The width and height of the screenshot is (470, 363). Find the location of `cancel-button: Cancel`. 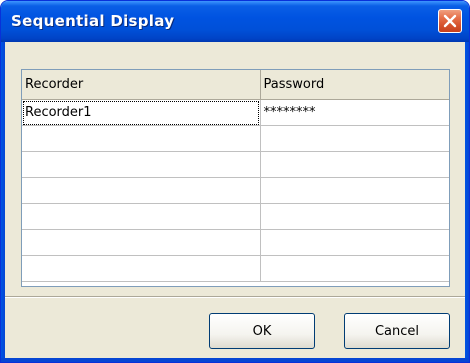

cancel-button: Cancel is located at coordinates (397, 331).